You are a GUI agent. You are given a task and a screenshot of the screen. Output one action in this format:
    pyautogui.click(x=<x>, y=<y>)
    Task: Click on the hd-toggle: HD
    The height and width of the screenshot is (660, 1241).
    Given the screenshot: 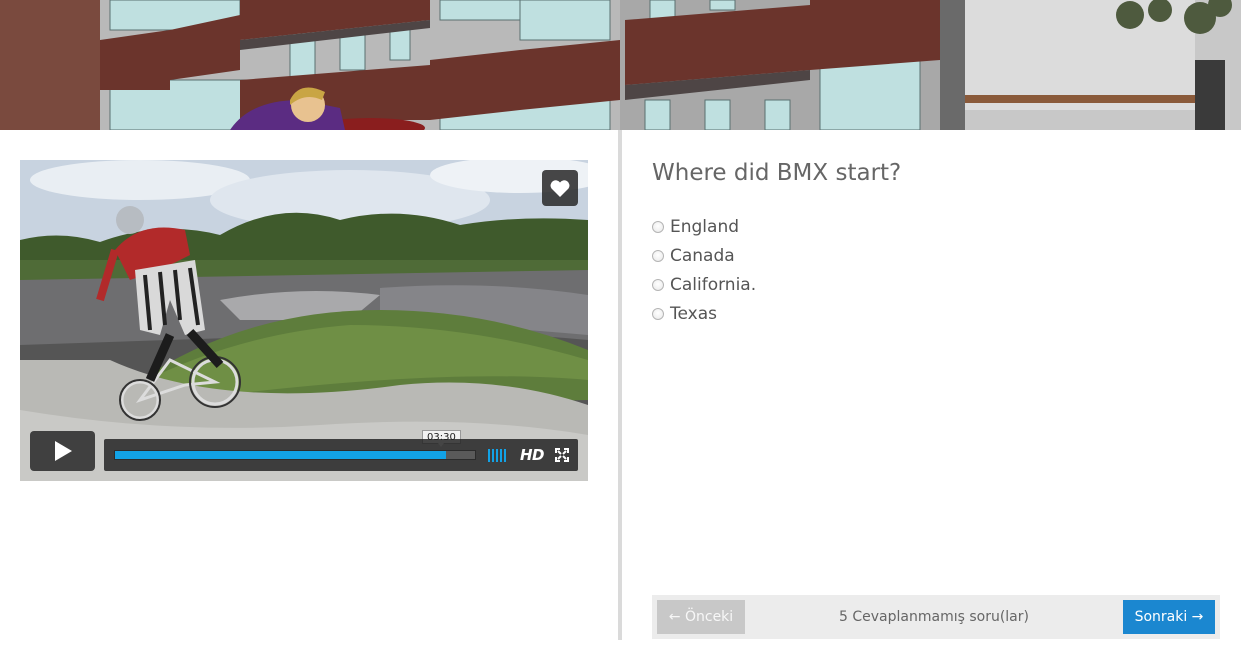 What is the action you would take?
    pyautogui.click(x=532, y=455)
    